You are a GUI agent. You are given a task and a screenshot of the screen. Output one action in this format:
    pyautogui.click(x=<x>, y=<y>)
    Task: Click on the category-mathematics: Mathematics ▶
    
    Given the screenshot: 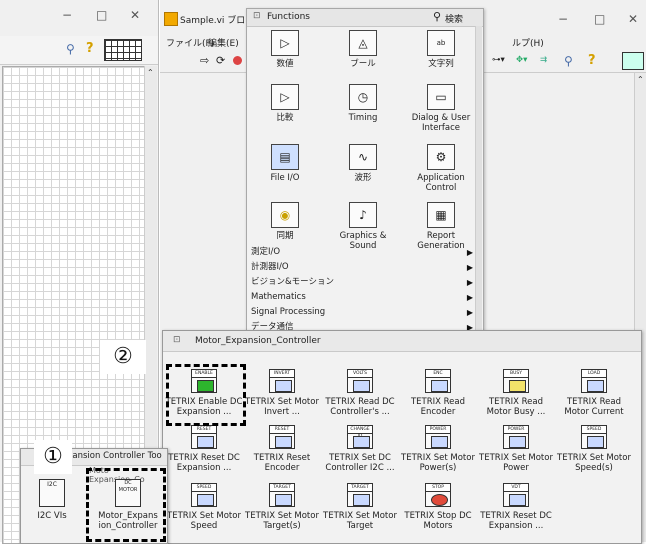 What is the action you would take?
    pyautogui.click(x=363, y=297)
    